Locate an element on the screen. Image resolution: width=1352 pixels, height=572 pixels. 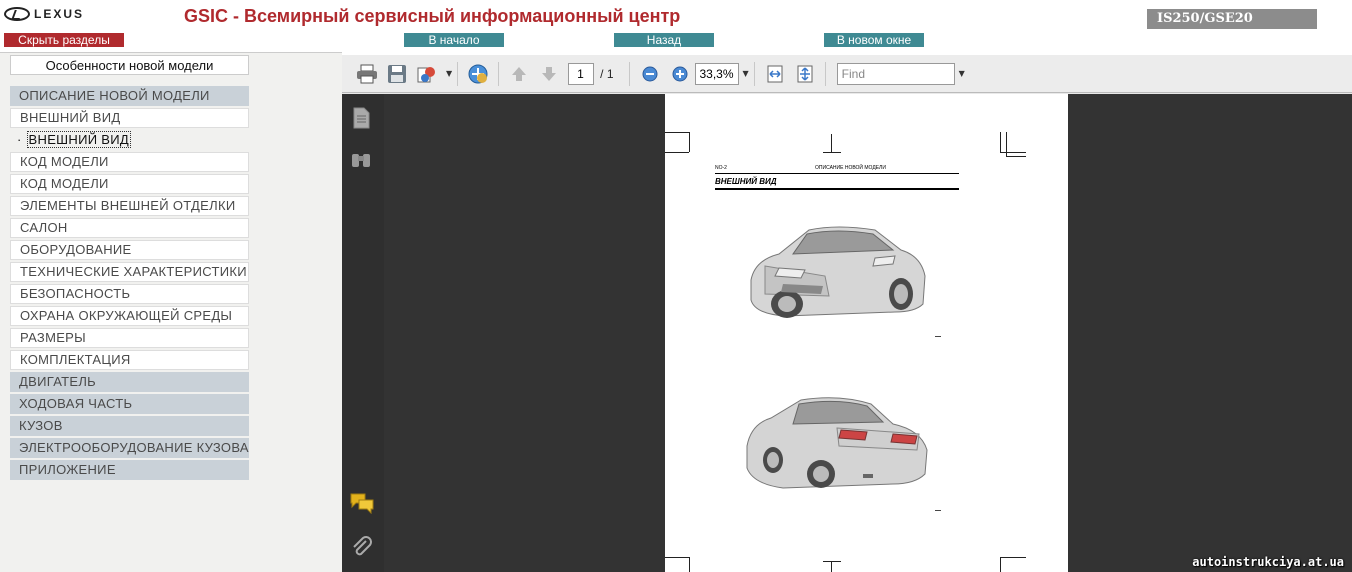
comments-panel-icon is located at coordinates (362, 504).